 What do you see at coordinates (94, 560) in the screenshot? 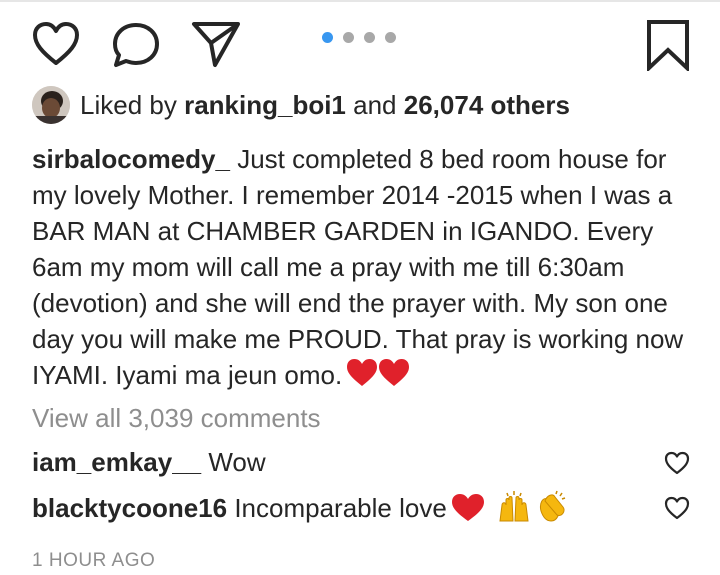
I see `post-timestamp: 1 HOUR AGO` at bounding box center [94, 560].